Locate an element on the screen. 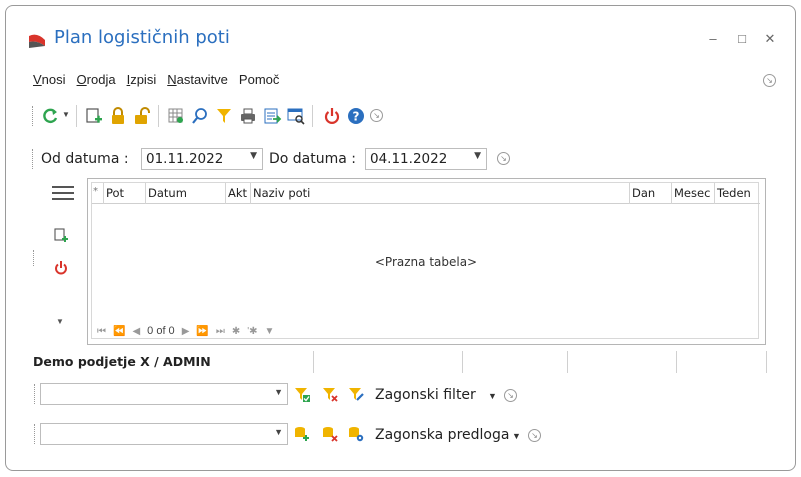  startup-template-label: Zagonska predloga is located at coordinates (442, 435).